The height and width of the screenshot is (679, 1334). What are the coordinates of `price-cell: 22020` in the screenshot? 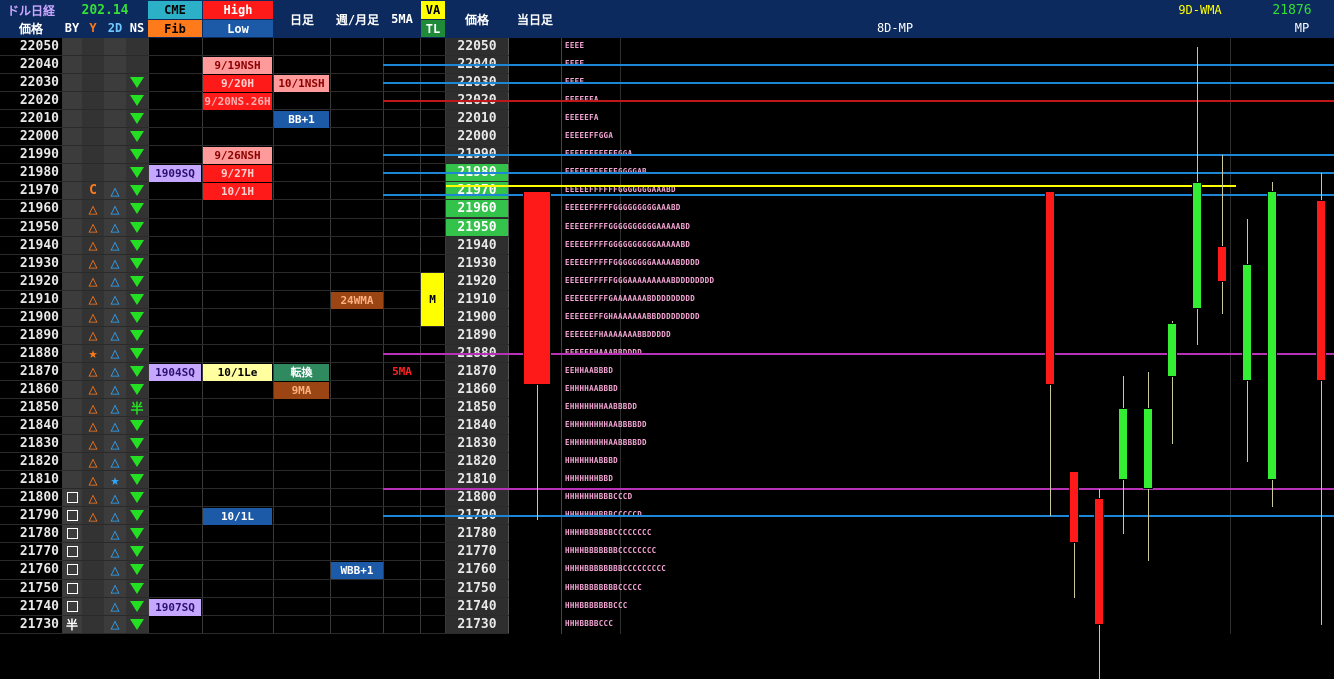 It's located at (39, 101).